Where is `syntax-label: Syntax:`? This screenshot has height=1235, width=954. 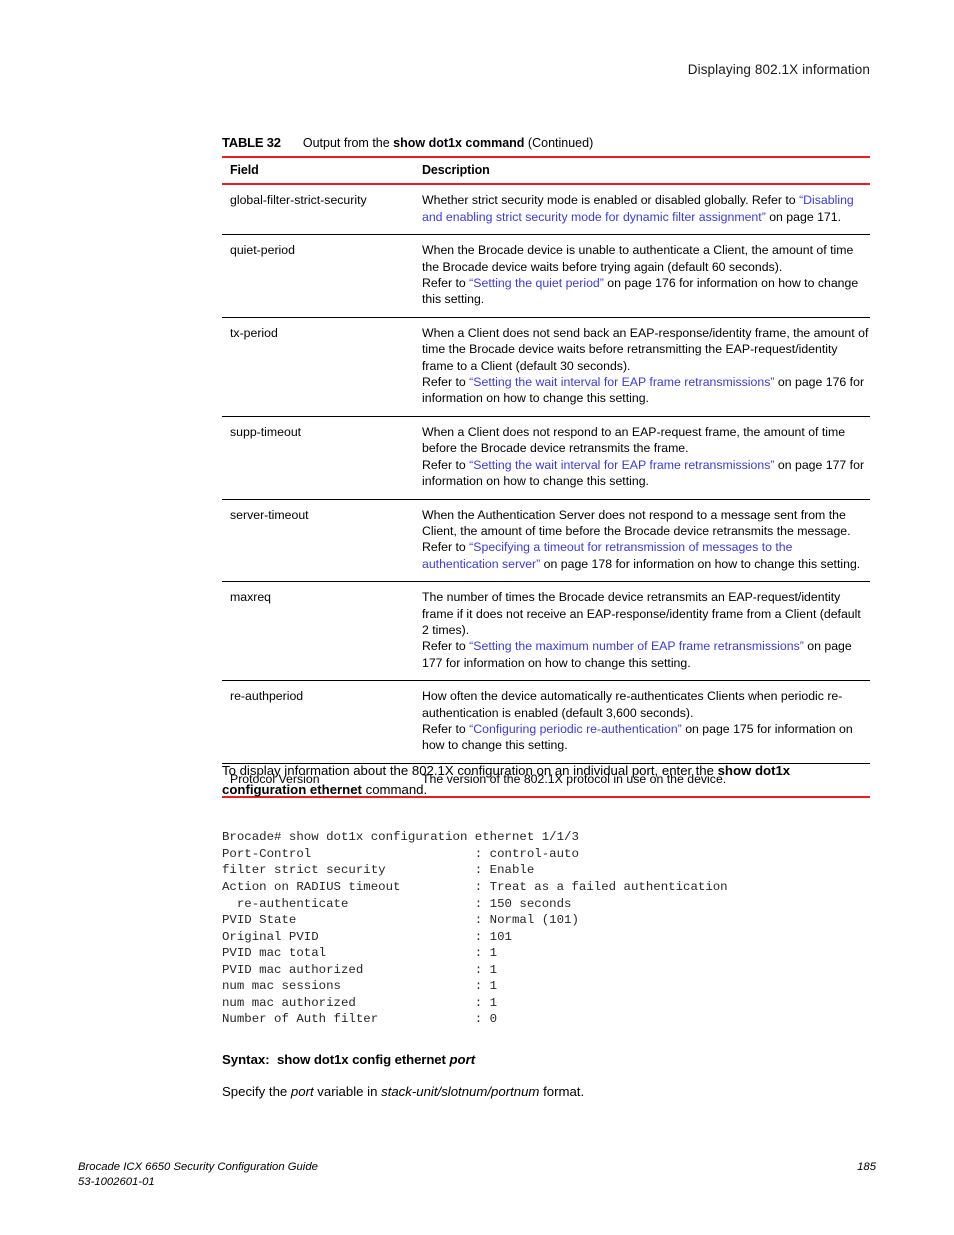 syntax-label: Syntax: is located at coordinates (246, 1059).